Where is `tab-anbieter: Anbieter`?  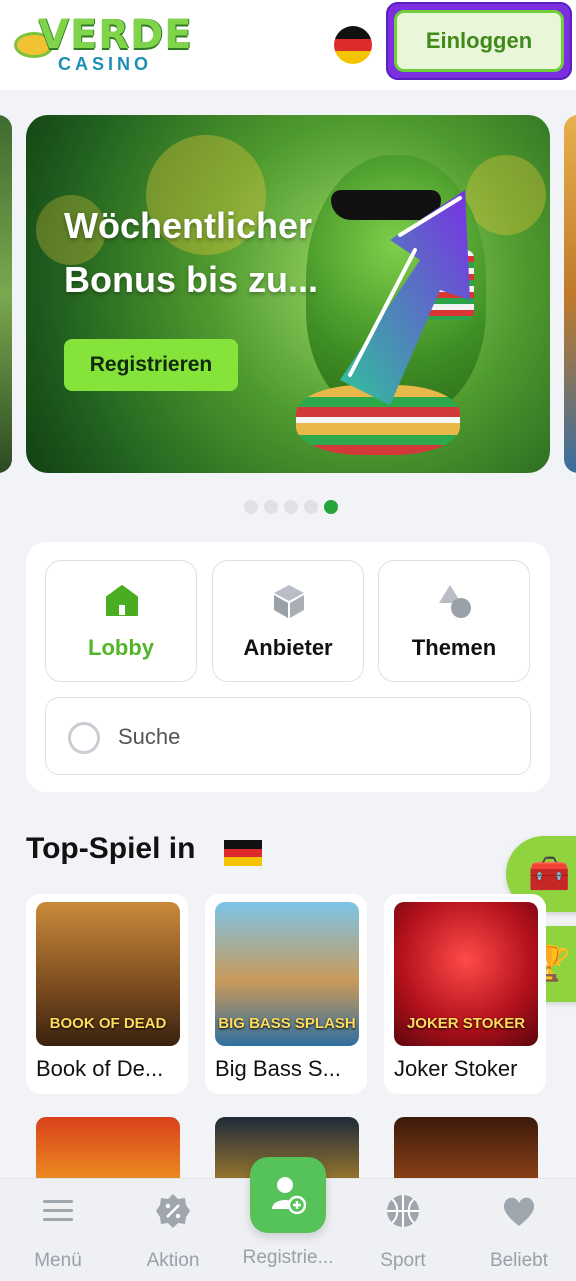 tab-anbieter: Anbieter is located at coordinates (288, 621).